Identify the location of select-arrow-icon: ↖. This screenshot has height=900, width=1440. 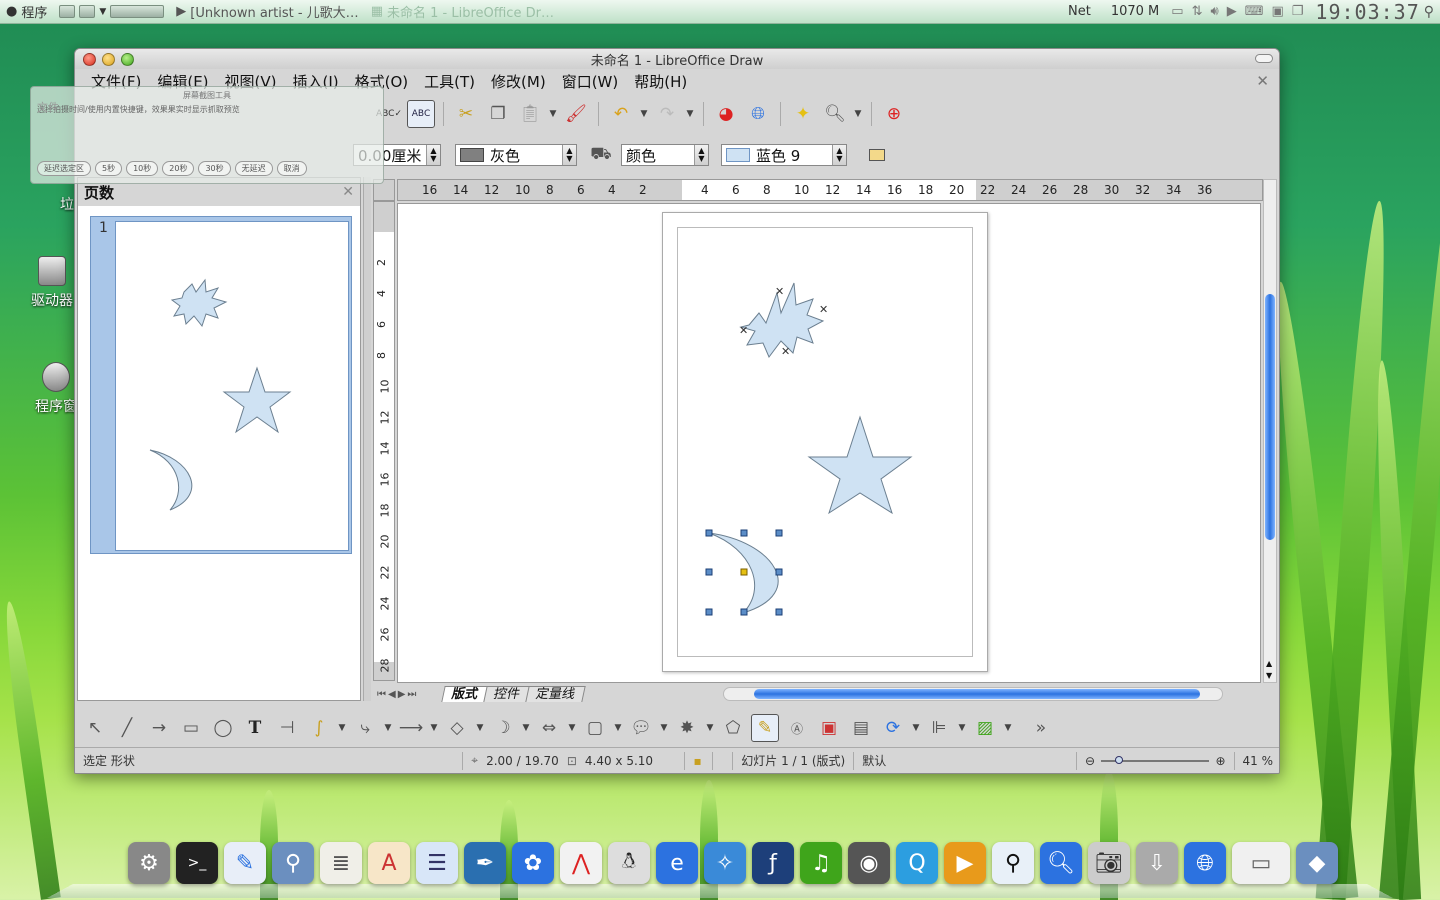
(95, 728).